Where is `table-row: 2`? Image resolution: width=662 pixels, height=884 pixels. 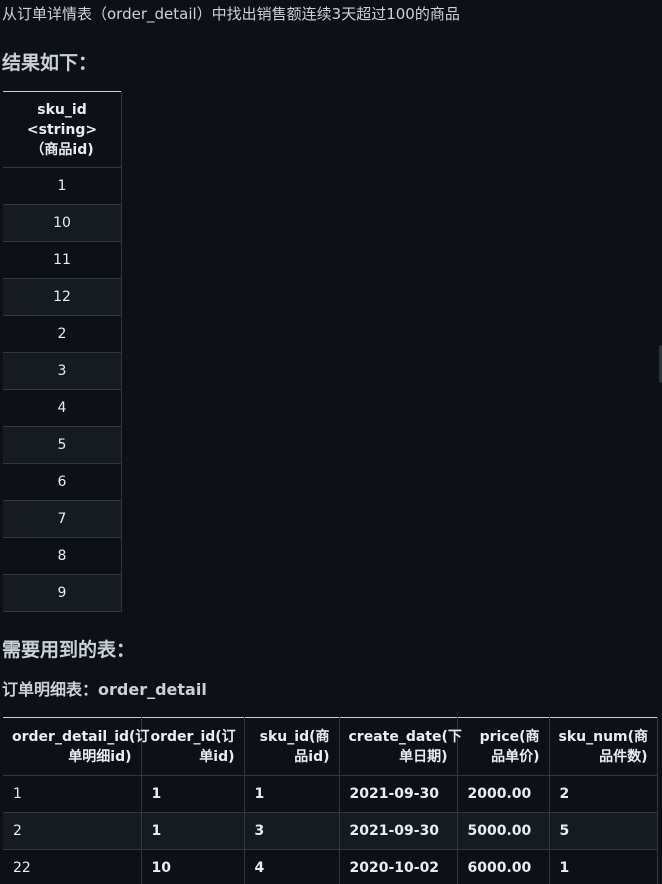
table-row: 2 is located at coordinates (62, 334).